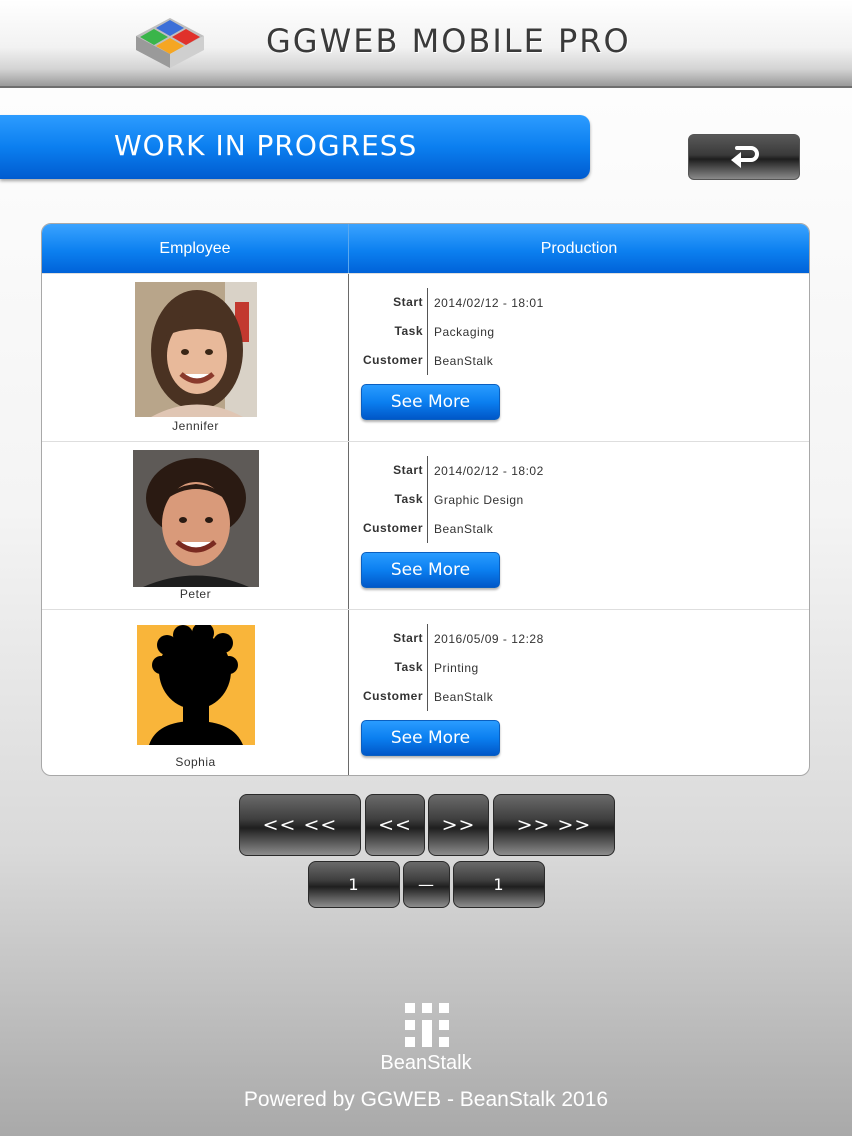  What do you see at coordinates (354, 884) in the screenshot?
I see `current-page-indicator: 1` at bounding box center [354, 884].